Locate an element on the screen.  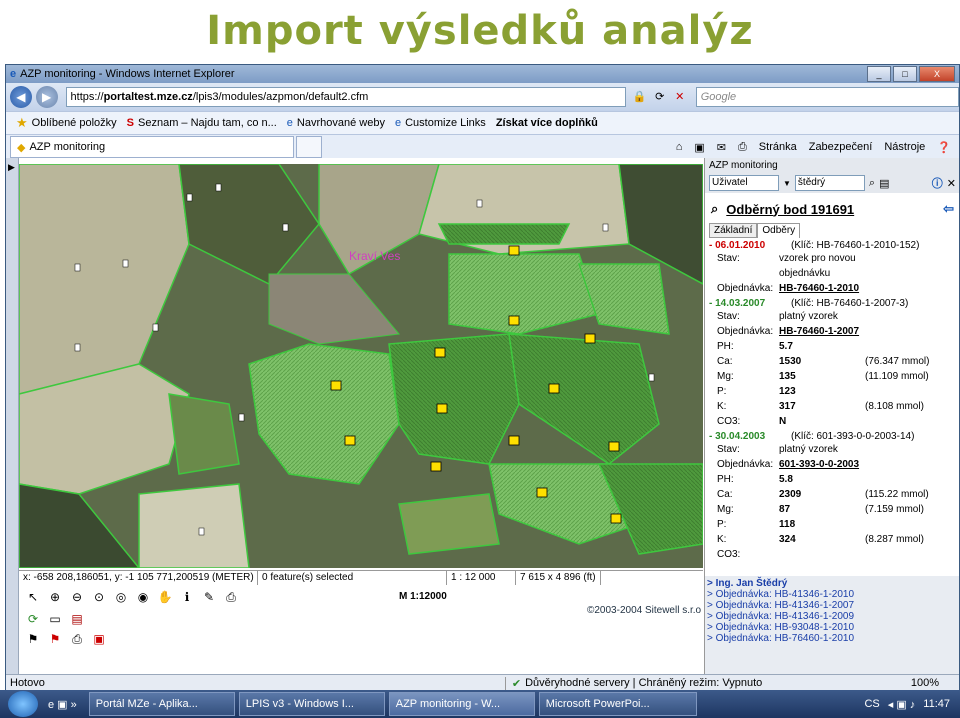
zoom-in-icon: ⊕ is located at coordinates (55, 597).